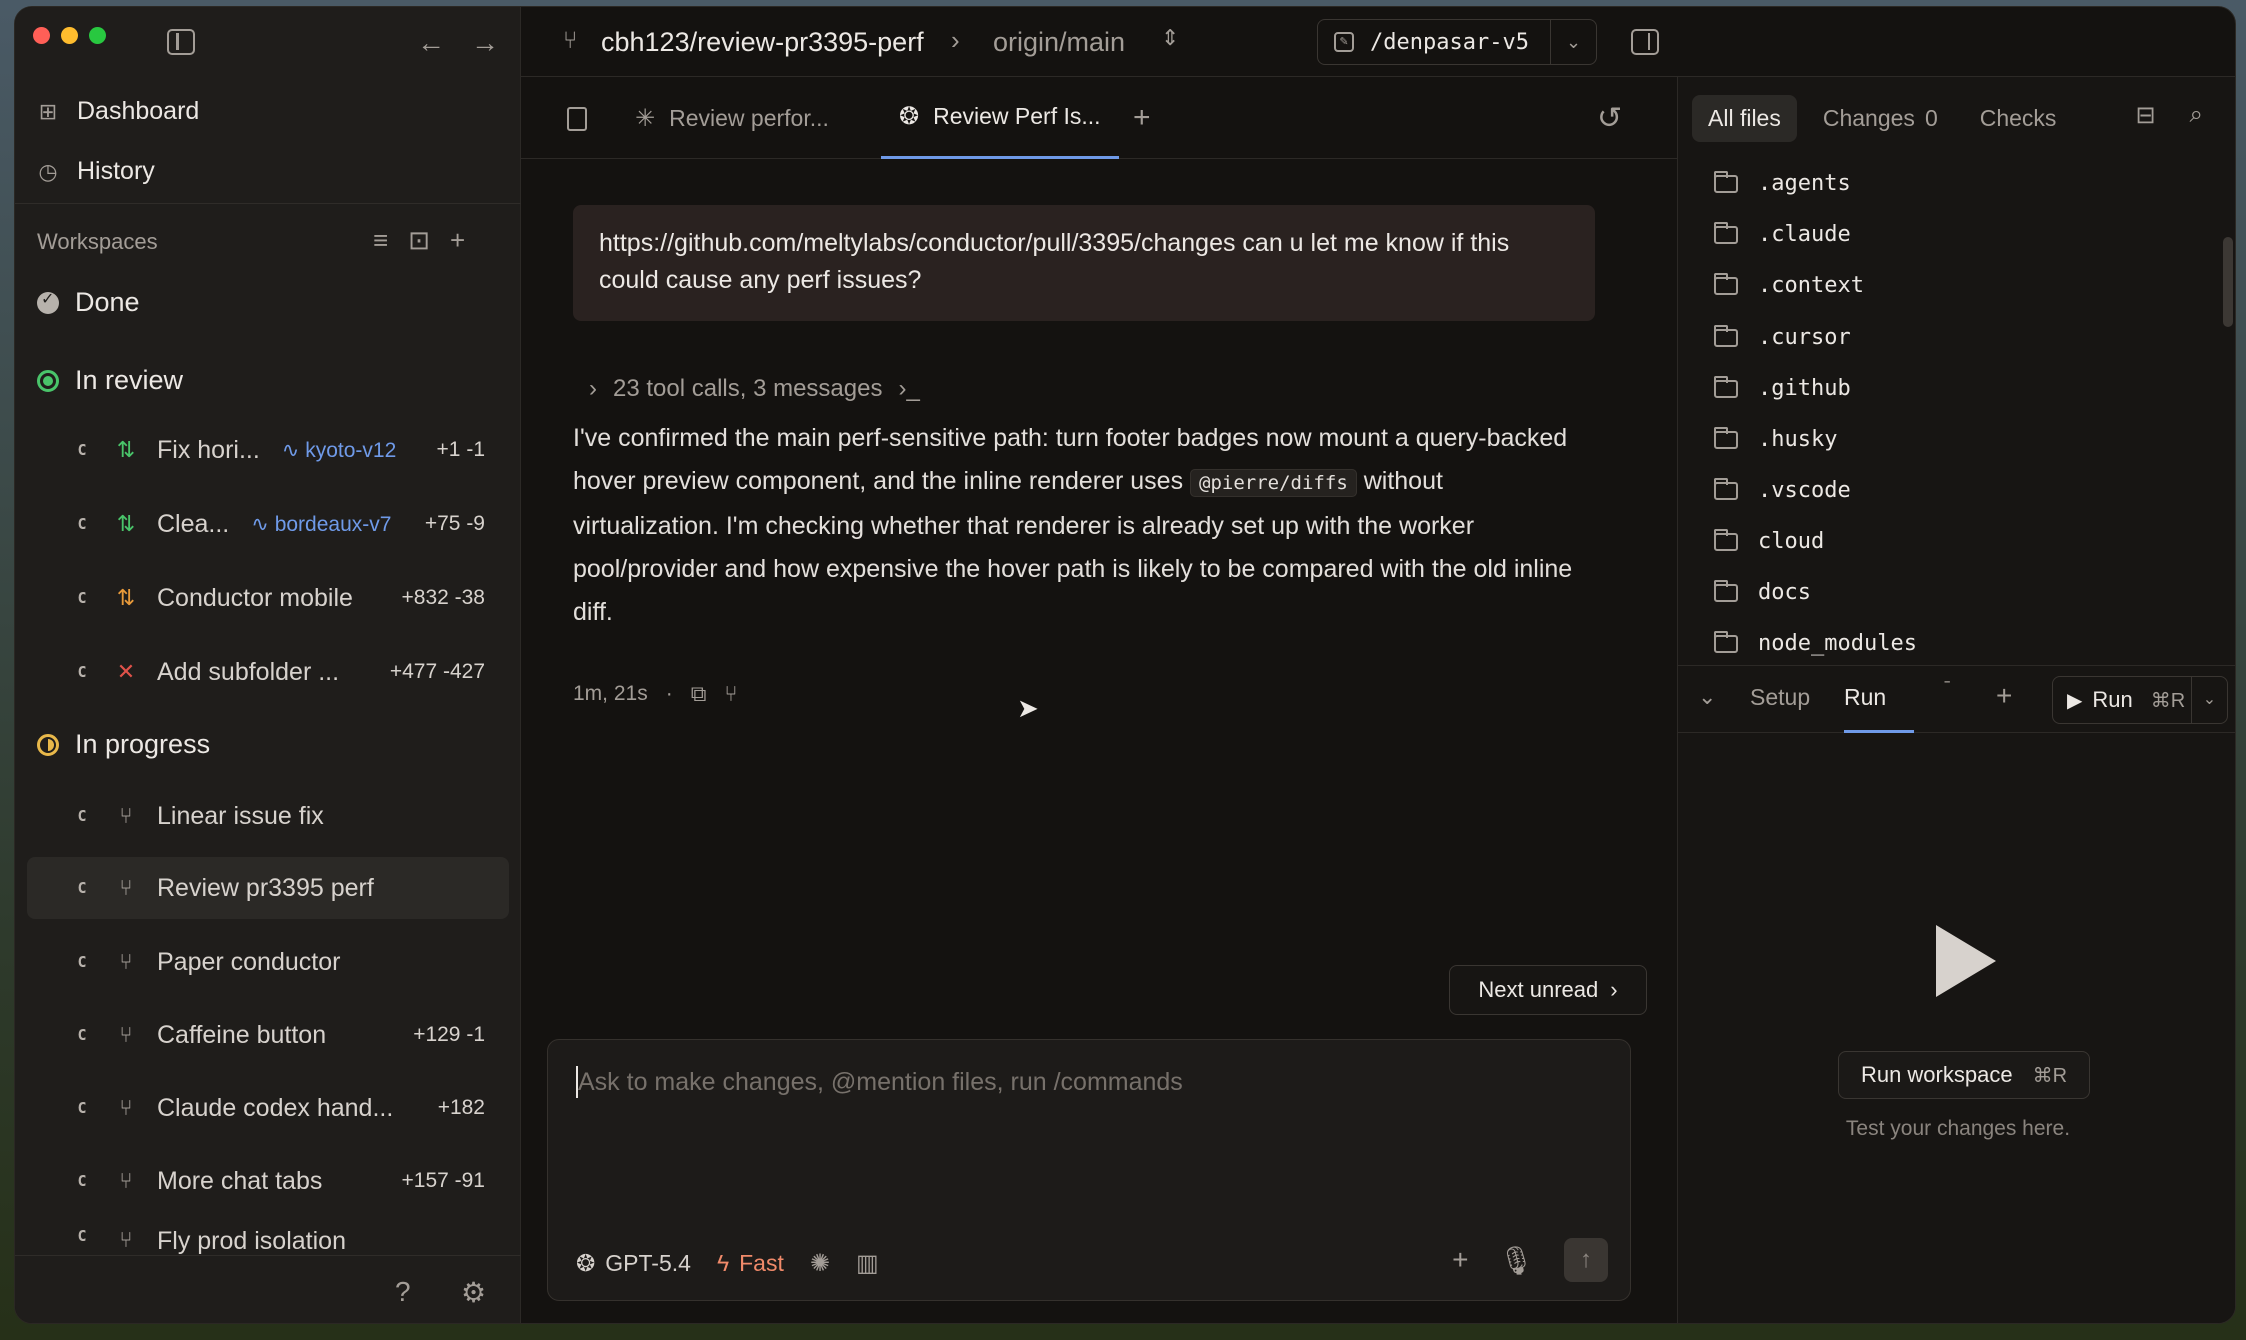 The height and width of the screenshot is (1340, 2246). What do you see at coordinates (138, 111) in the screenshot?
I see `sidebar-item-label: Dashboard` at bounding box center [138, 111].